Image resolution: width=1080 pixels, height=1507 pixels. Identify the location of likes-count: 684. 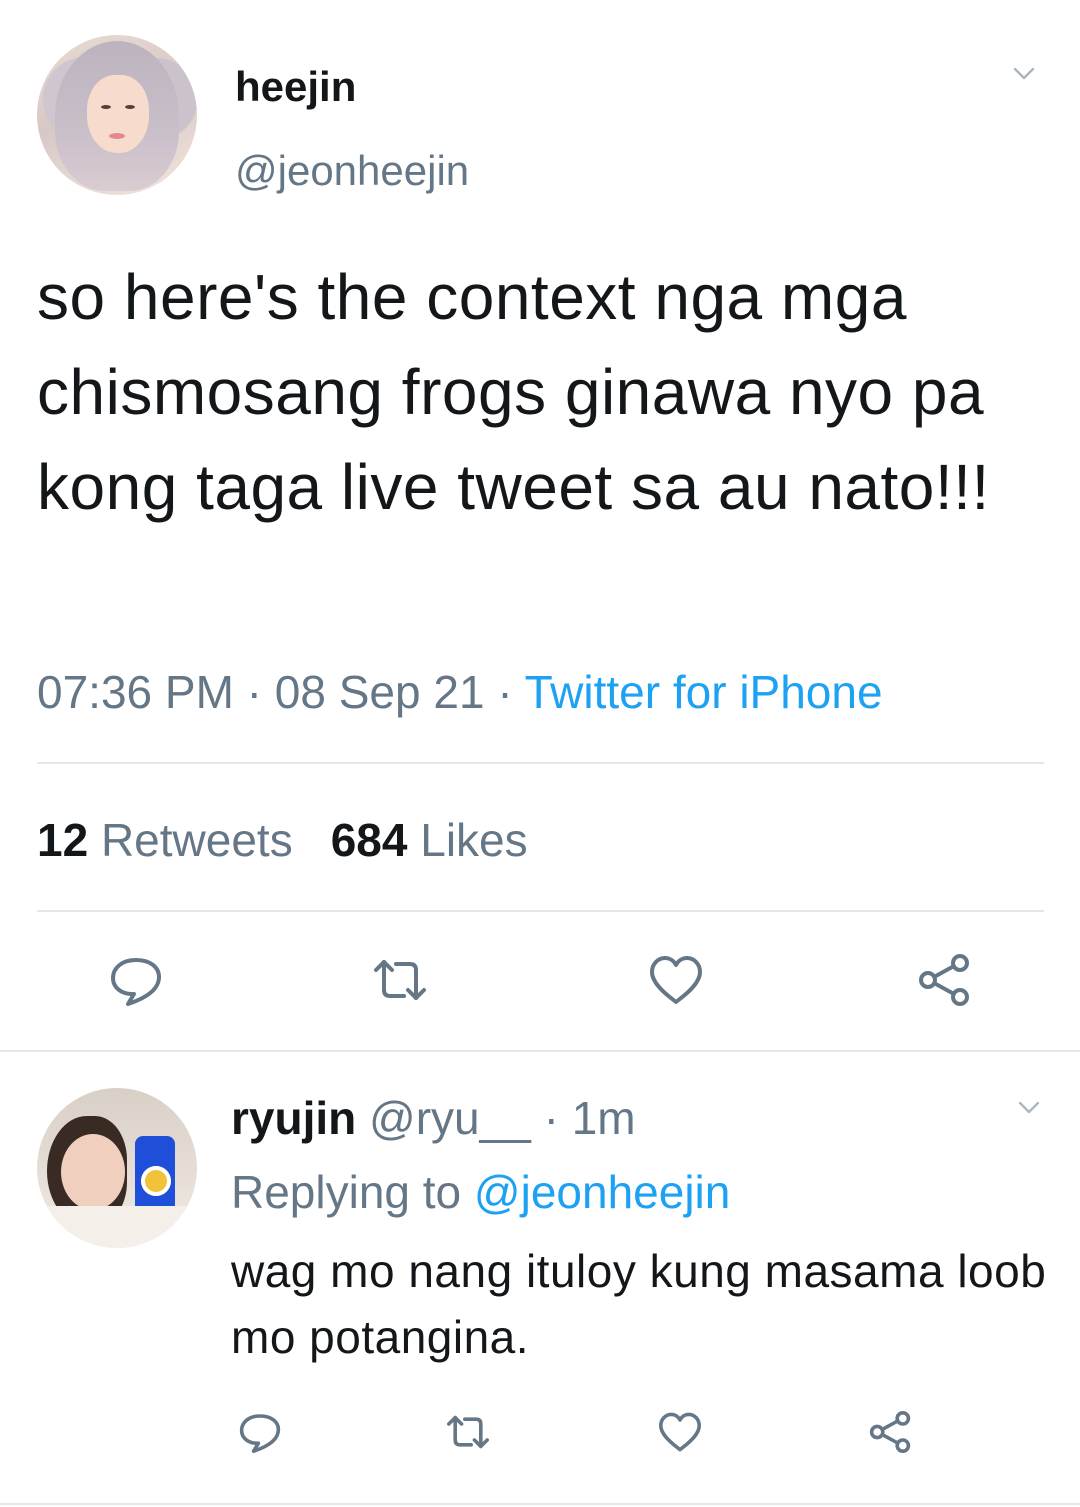
(369, 840).